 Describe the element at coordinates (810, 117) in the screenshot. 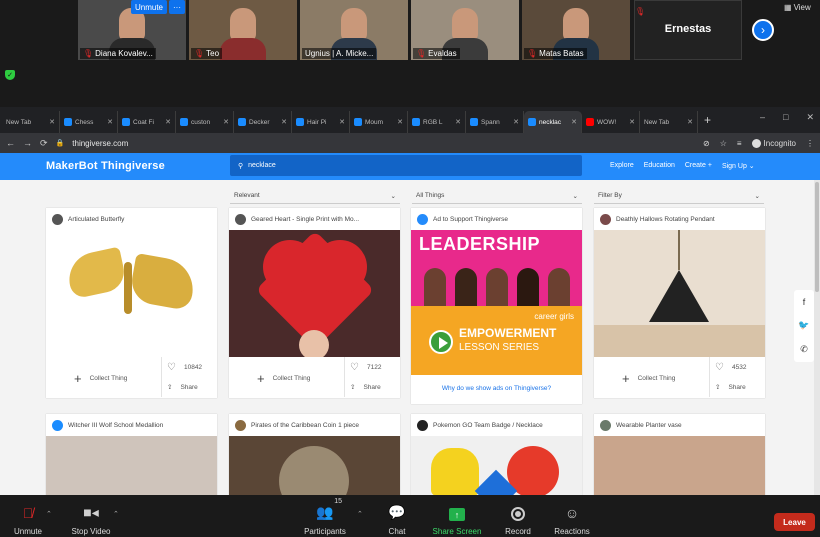

I see `close-window-icon: ✕` at that location.